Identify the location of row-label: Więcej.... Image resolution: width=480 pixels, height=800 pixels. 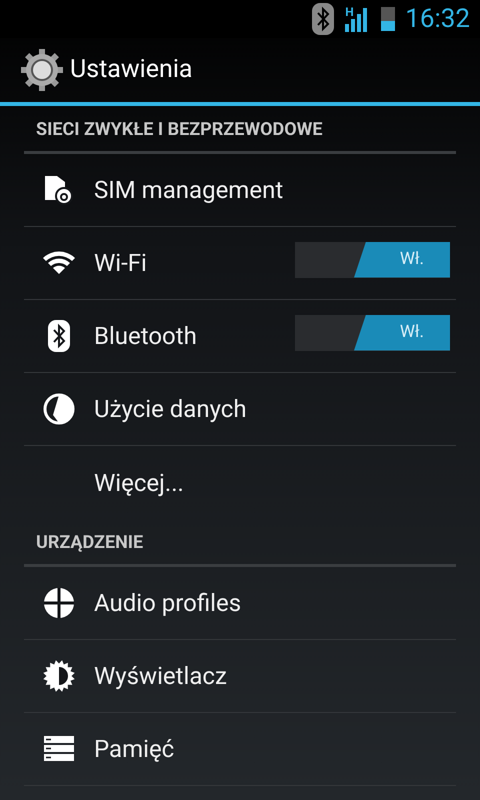
(139, 483).